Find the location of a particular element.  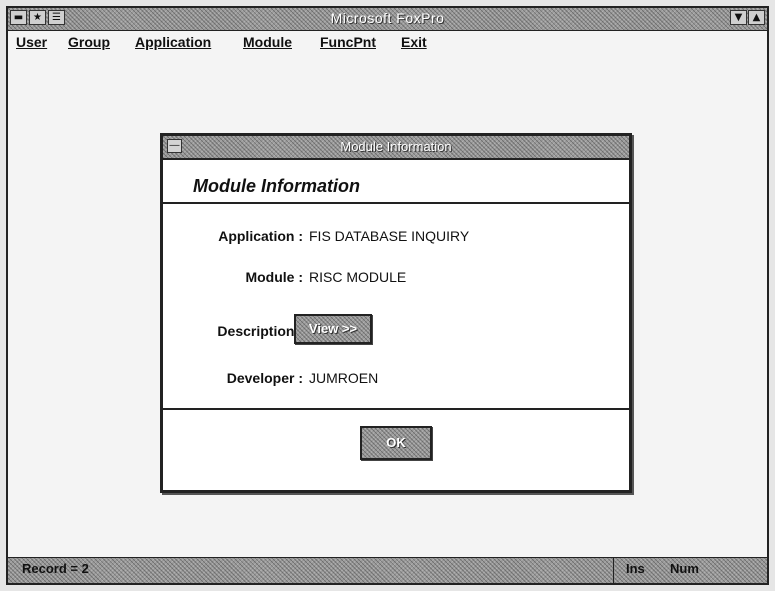

menu-module-label: Module is located at coordinates (267, 42).